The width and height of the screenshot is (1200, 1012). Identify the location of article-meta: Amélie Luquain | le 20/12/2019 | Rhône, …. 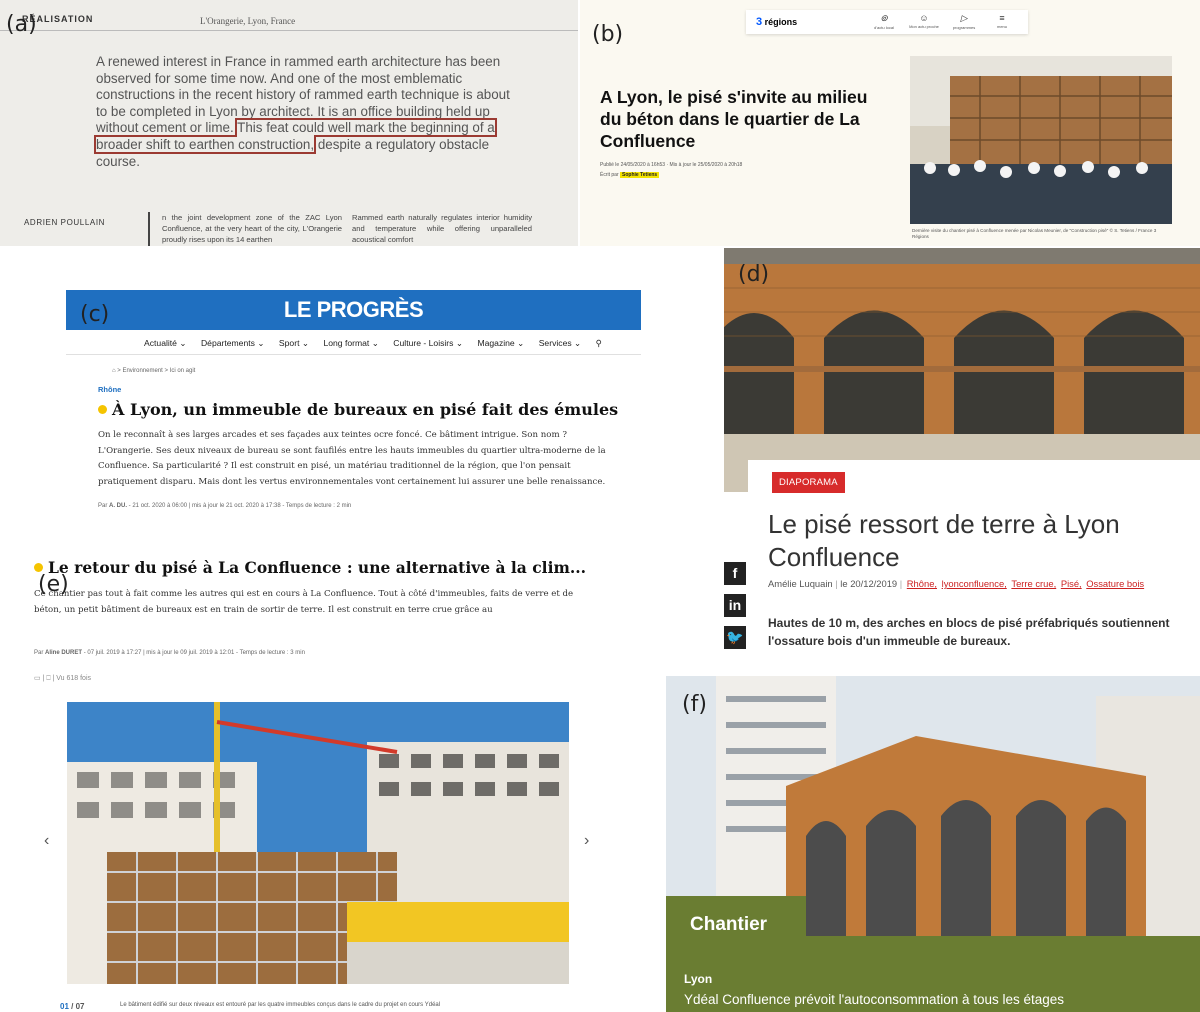
(956, 583).